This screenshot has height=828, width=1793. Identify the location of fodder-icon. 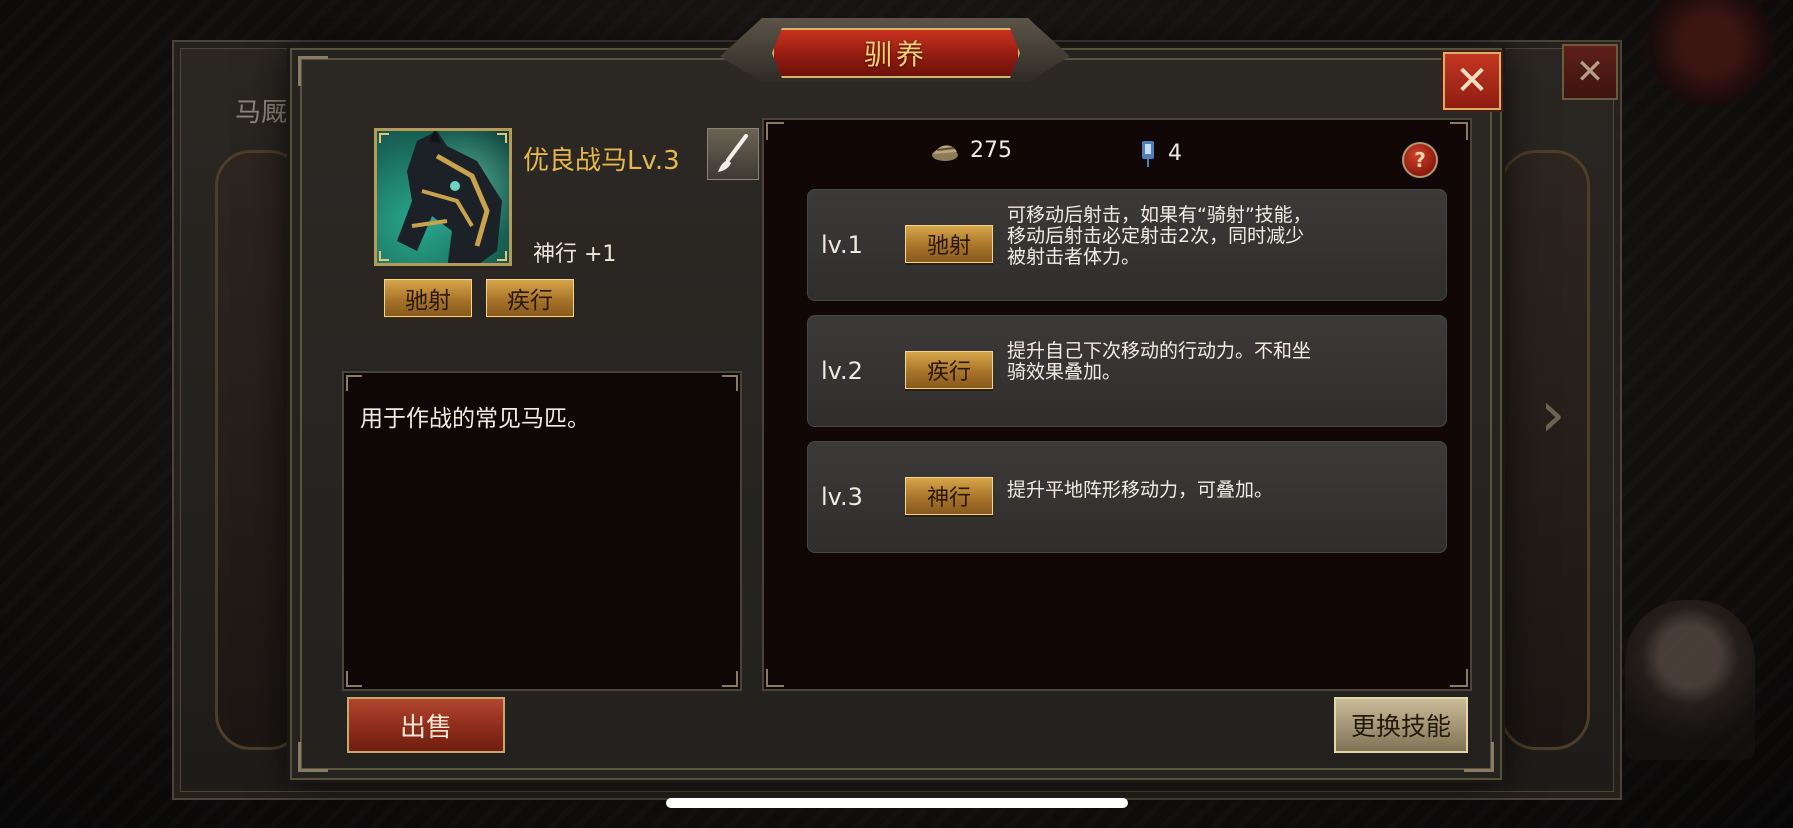
(945, 152).